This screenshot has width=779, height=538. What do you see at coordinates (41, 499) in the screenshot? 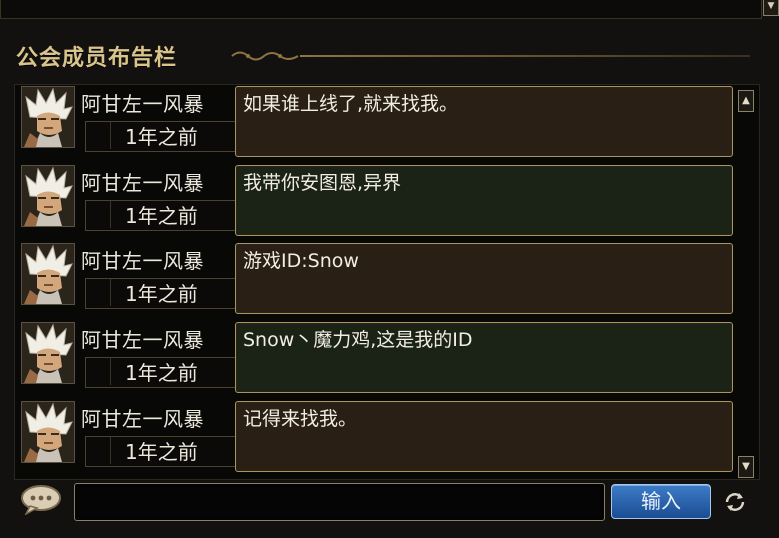
I see `chat-bubble-icon` at bounding box center [41, 499].